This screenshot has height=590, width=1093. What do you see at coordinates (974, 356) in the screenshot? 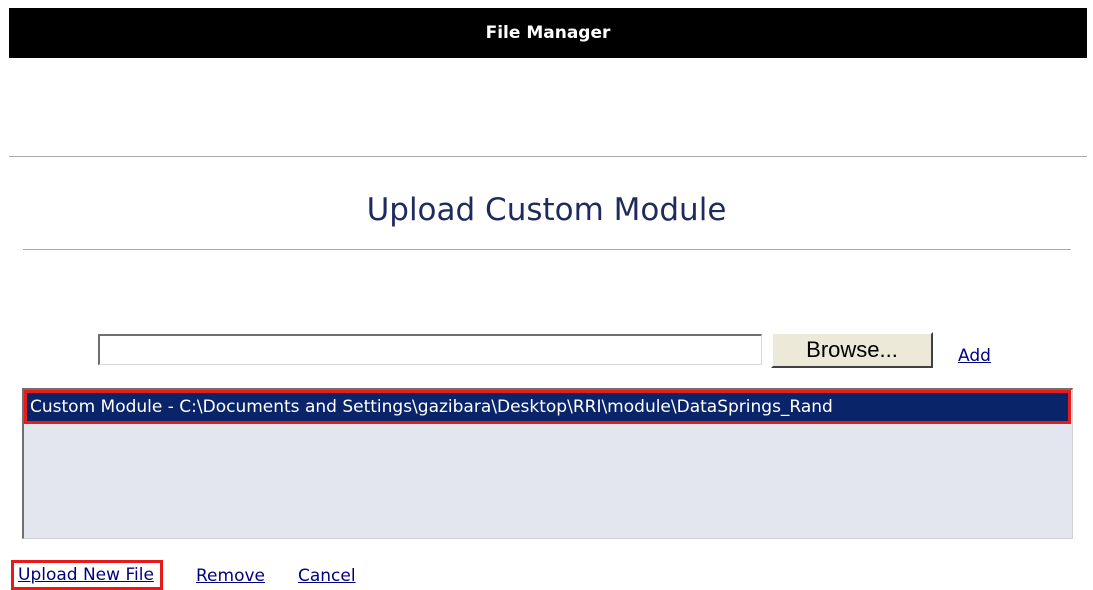
I see `add-link: Add` at bounding box center [974, 356].